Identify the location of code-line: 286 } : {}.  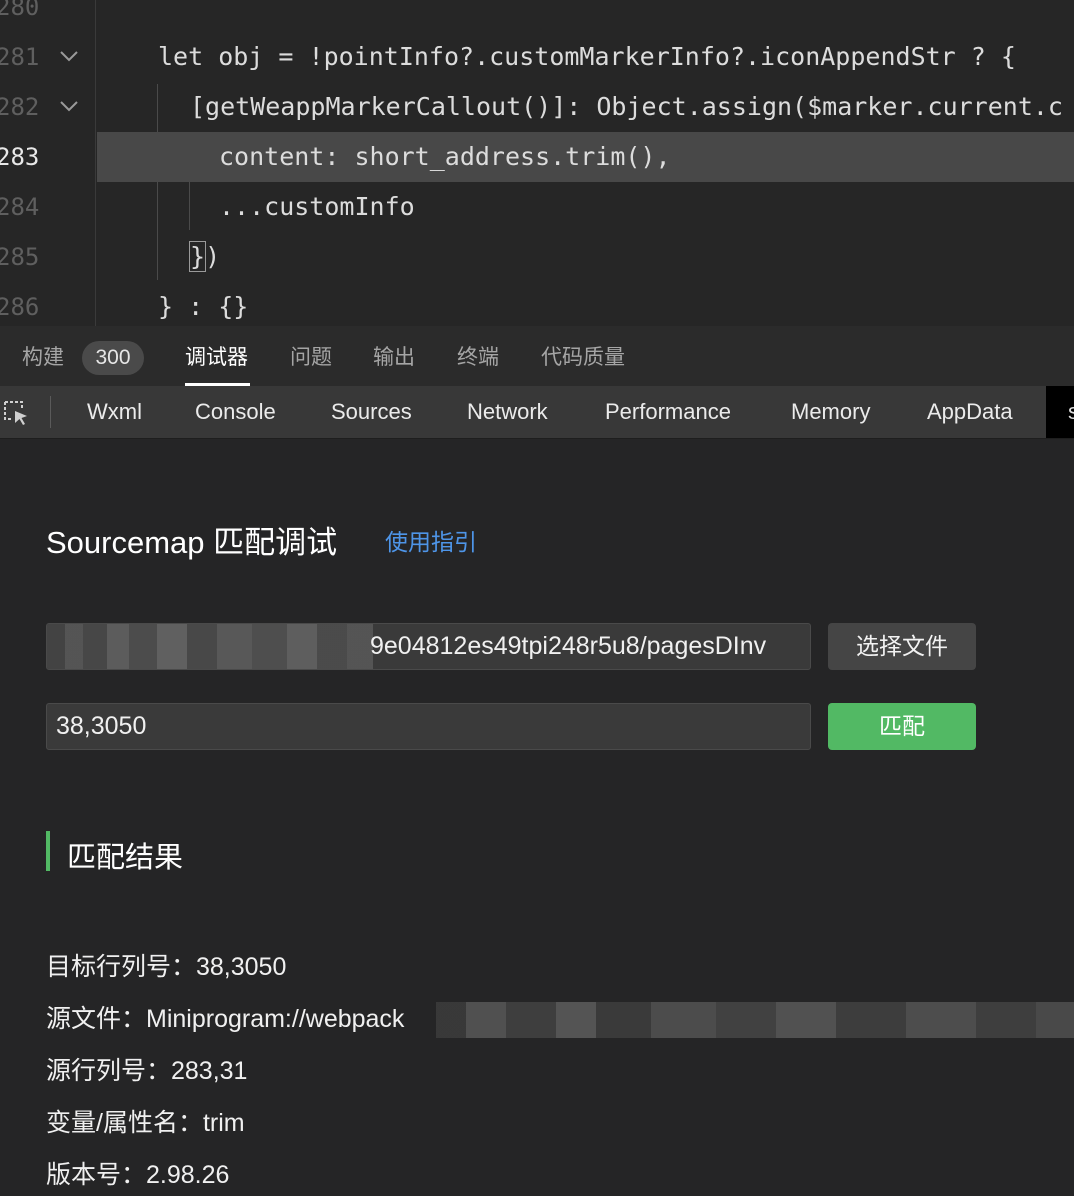
(537, 304).